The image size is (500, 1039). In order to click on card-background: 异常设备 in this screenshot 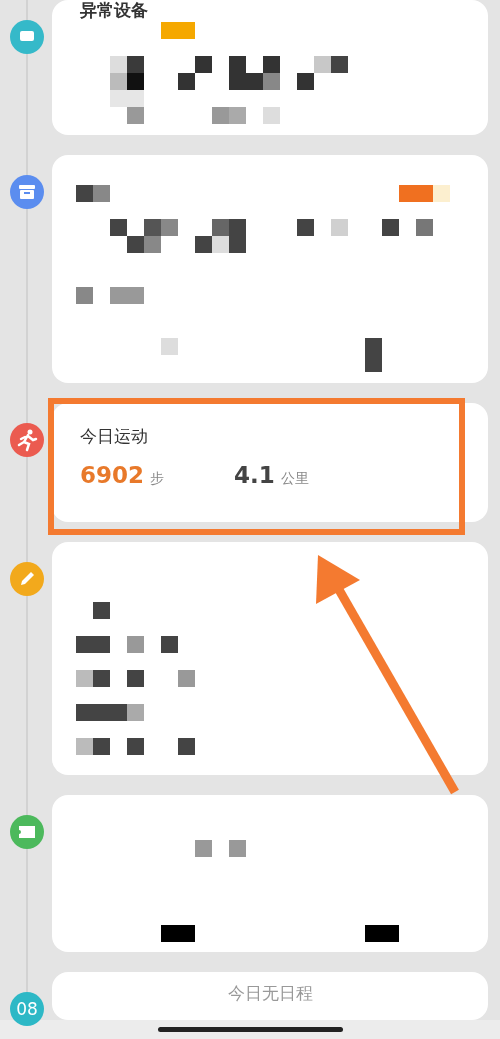, I will do `click(270, 67)`.